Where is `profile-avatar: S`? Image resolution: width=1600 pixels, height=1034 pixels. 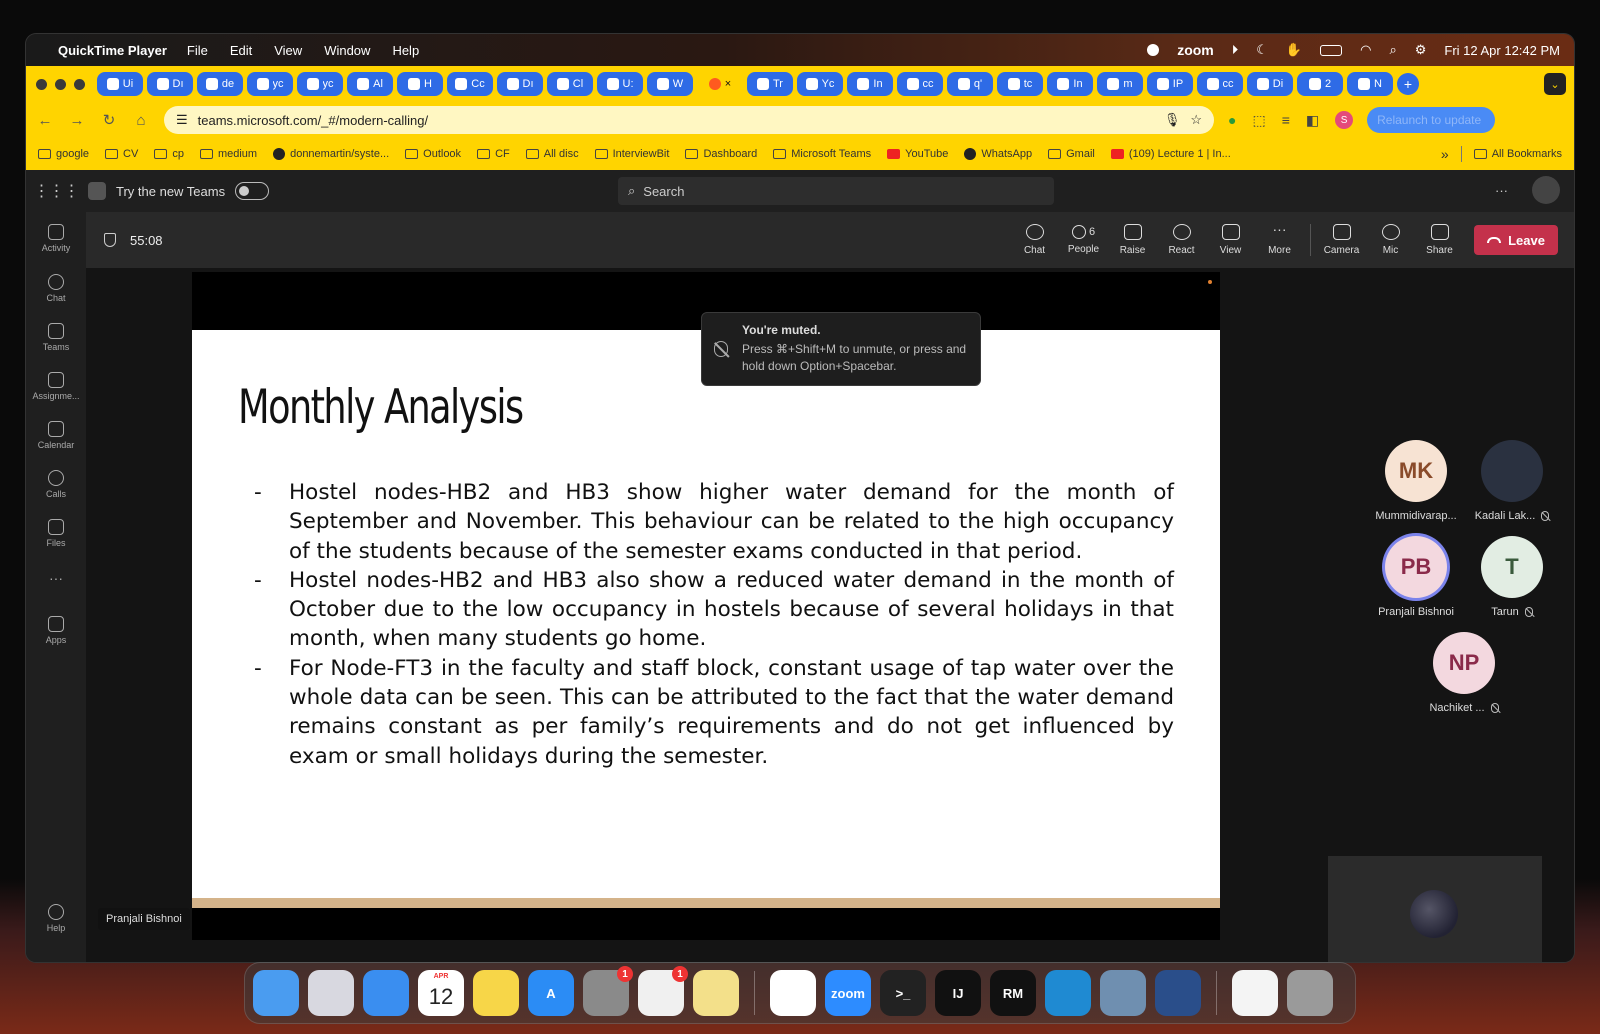
profile-avatar: S is located at coordinates (1344, 120).